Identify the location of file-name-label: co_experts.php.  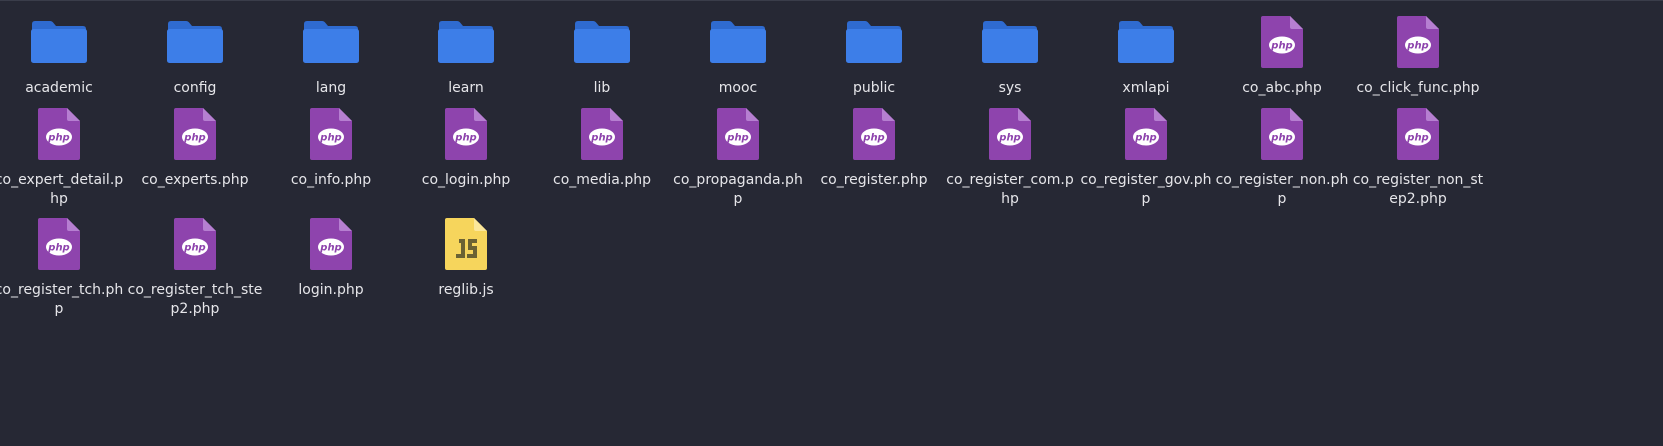
(195, 180).